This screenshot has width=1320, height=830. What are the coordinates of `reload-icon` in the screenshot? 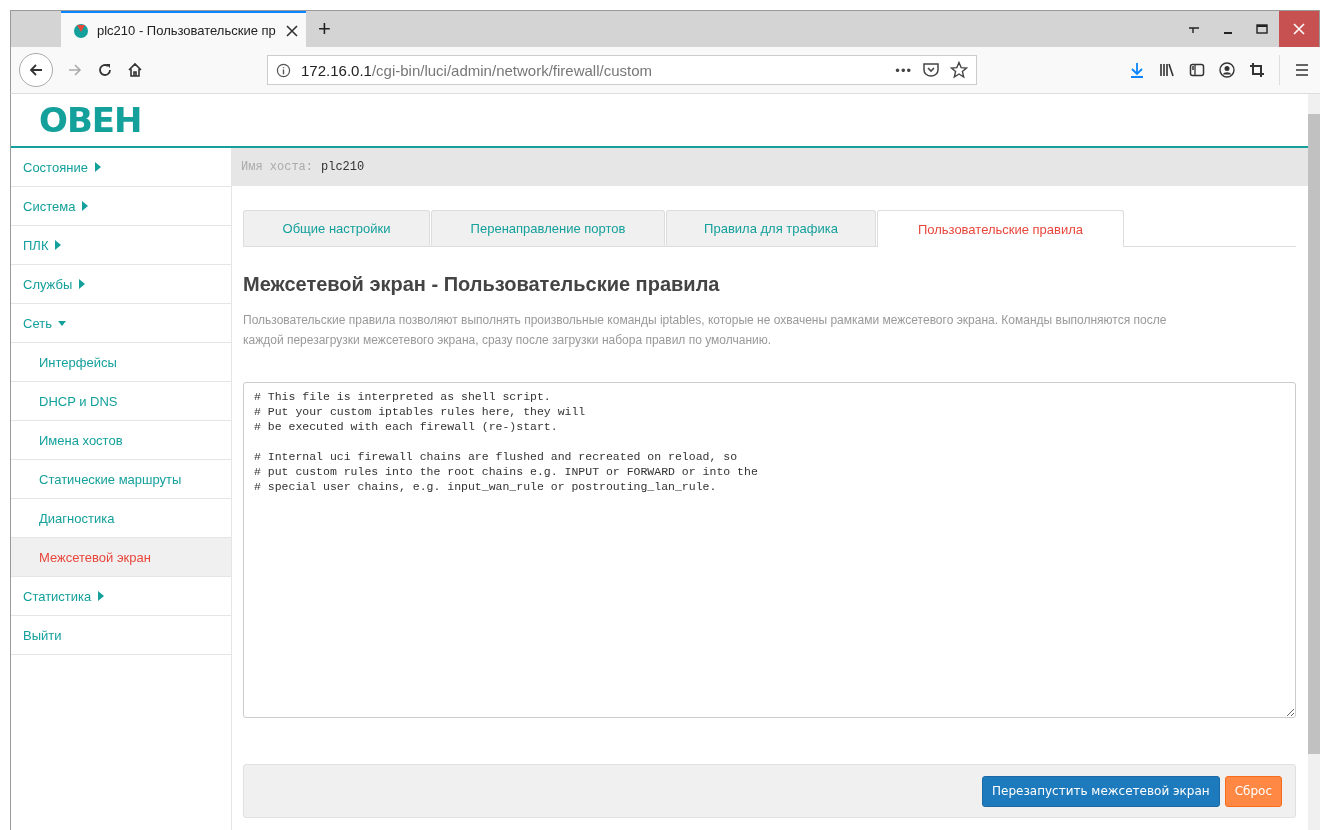 It's located at (105, 70).